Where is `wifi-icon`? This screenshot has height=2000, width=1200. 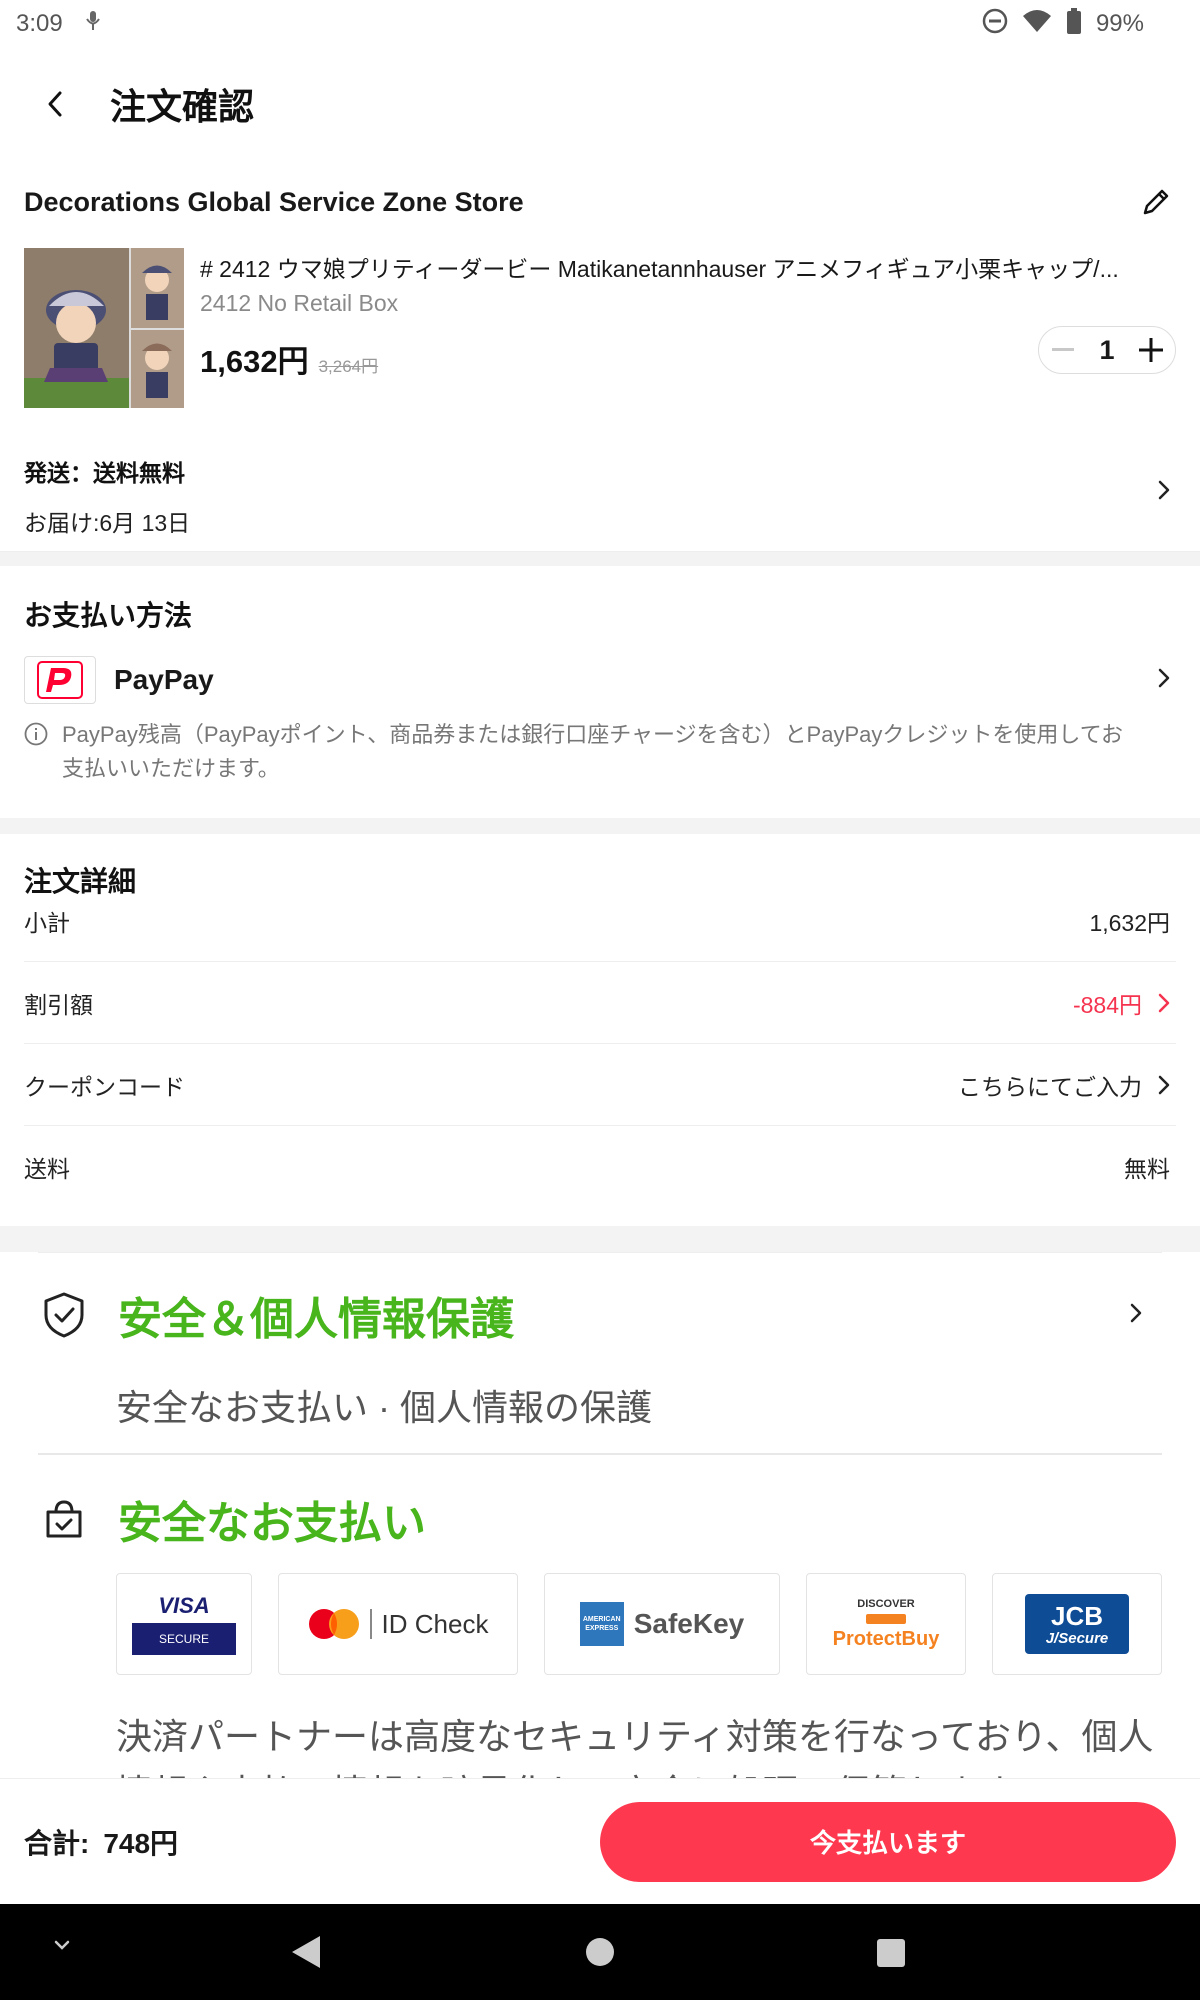 wifi-icon is located at coordinates (1037, 24).